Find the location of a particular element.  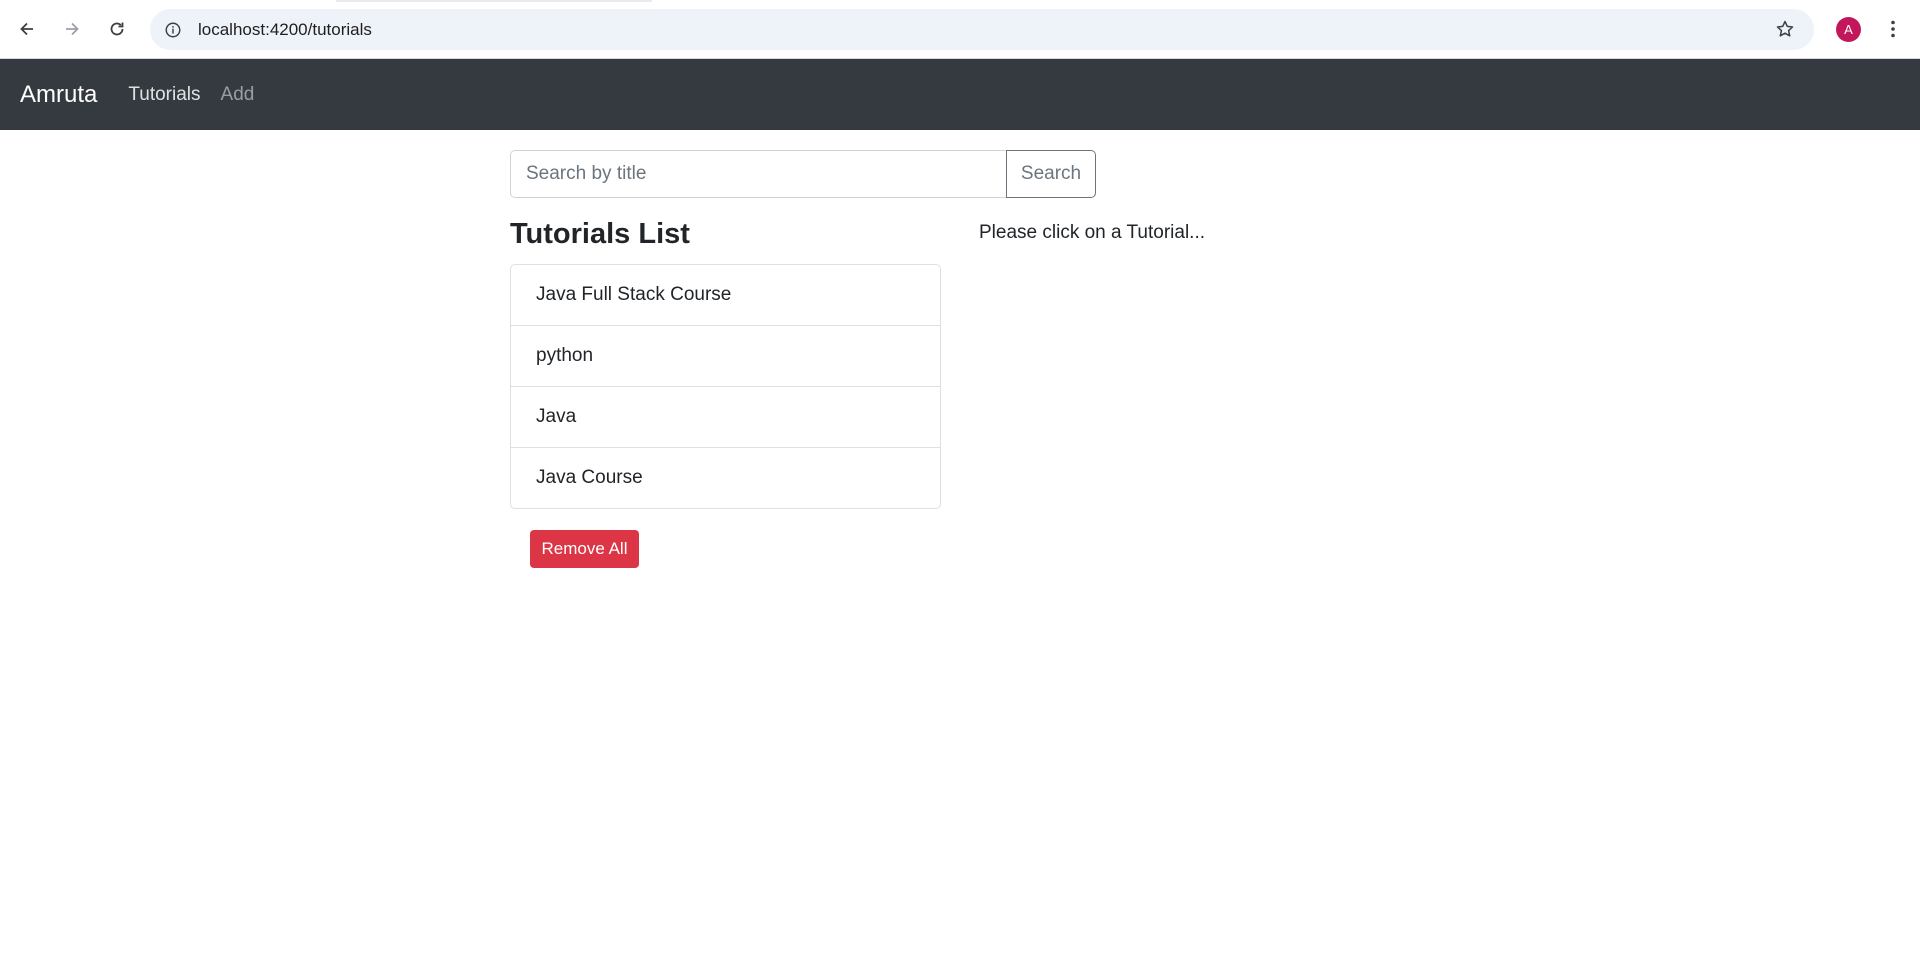

app-navbar: Amruta Tutorials Add is located at coordinates (960, 94).